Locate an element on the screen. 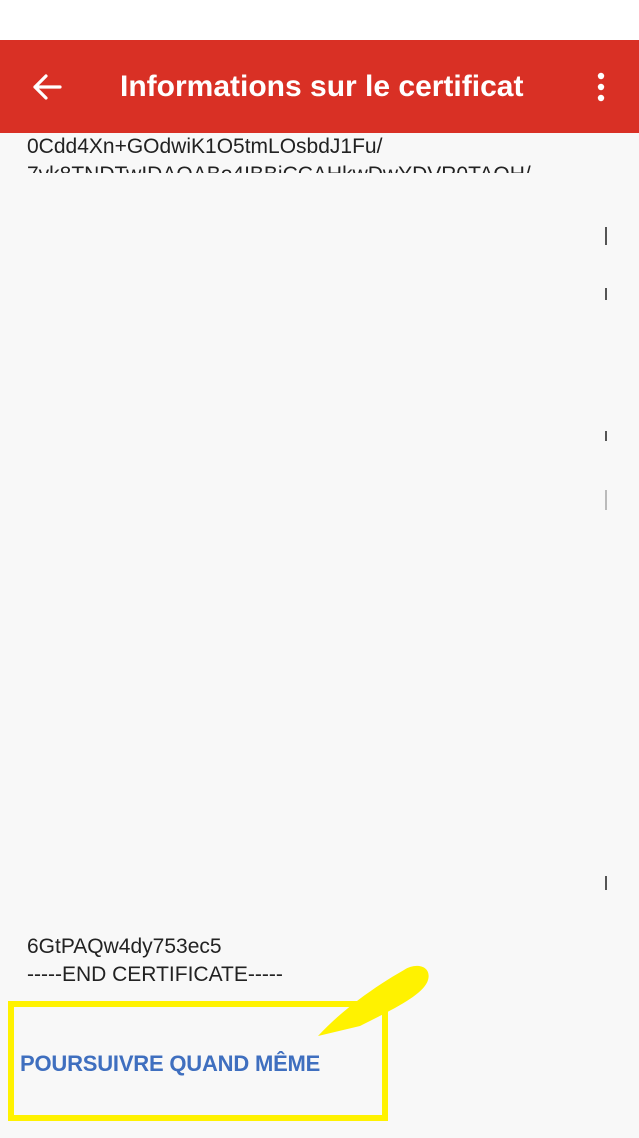 The height and width of the screenshot is (1138, 639). certificate-line: 7vk8TNDTwIDAQABo4IBBjCCAHkwDwYDVR0TAQH/ is located at coordinates (317, 167).